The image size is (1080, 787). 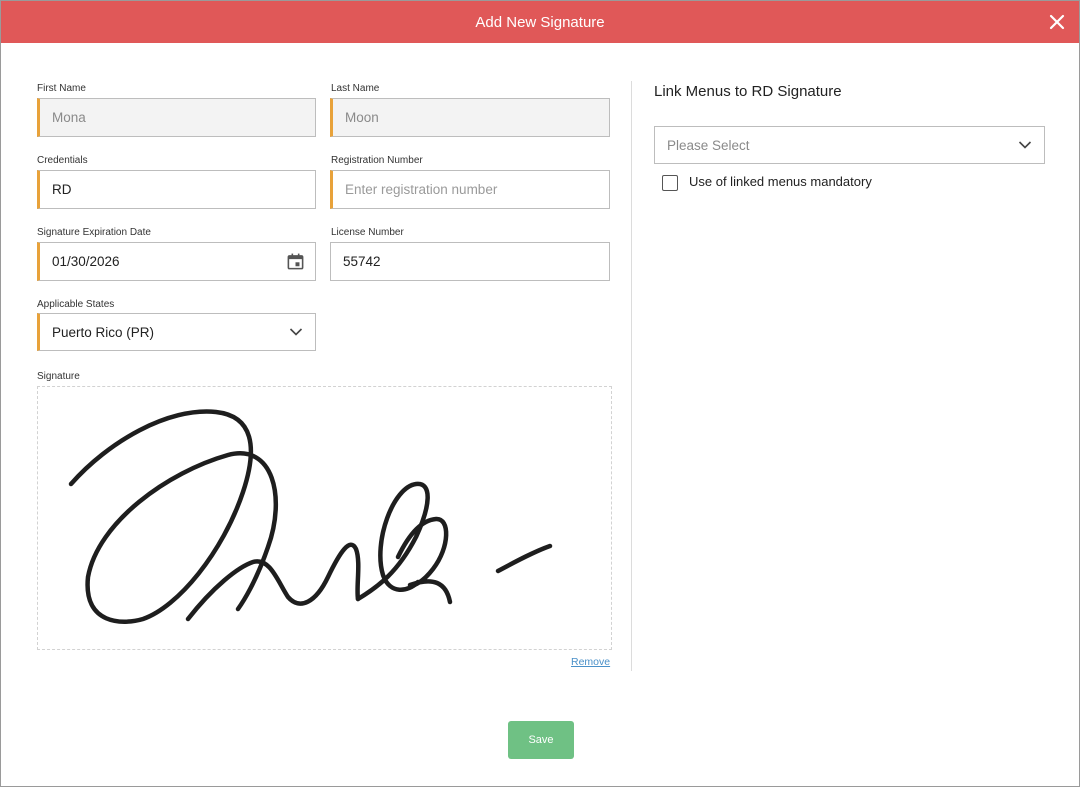 What do you see at coordinates (183, 189) in the screenshot?
I see `credentials-input` at bounding box center [183, 189].